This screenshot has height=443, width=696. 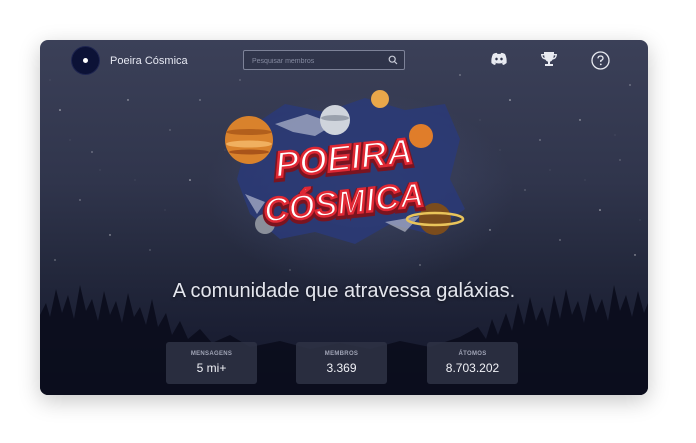 What do you see at coordinates (211, 354) in the screenshot?
I see `stat-label: MENSAGENS` at bounding box center [211, 354].